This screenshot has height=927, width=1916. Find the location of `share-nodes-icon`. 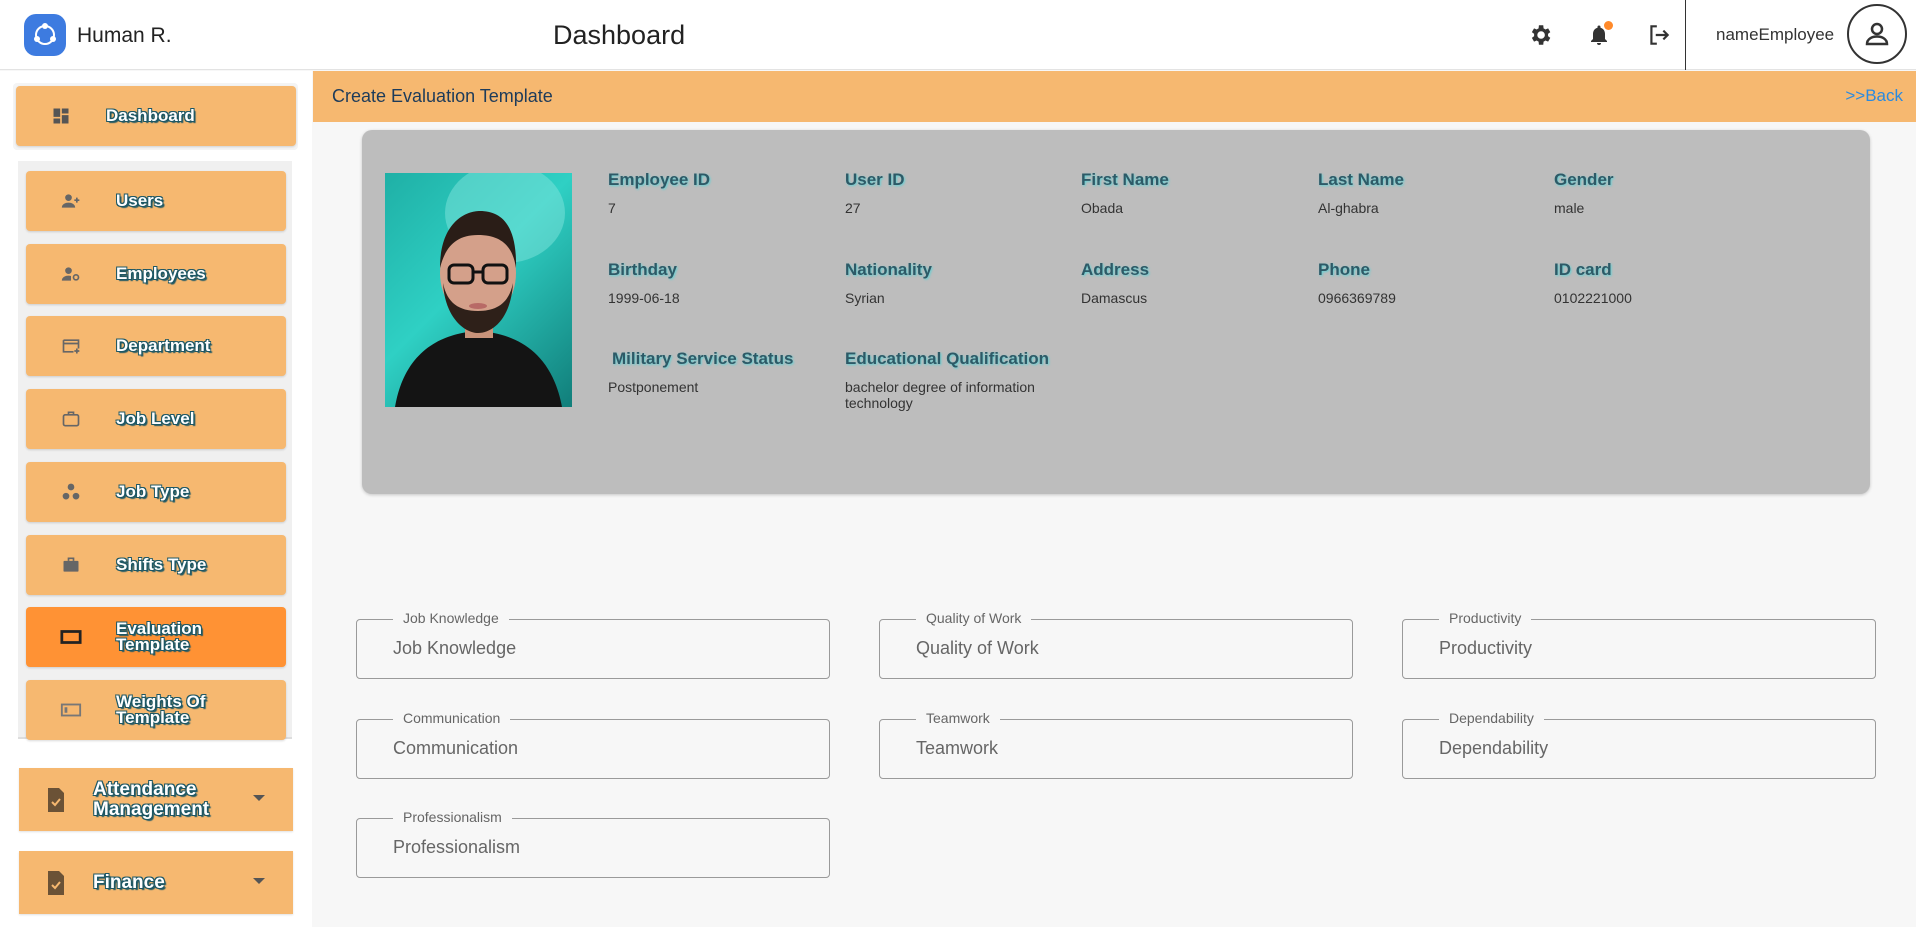

share-nodes-icon is located at coordinates (45, 35).